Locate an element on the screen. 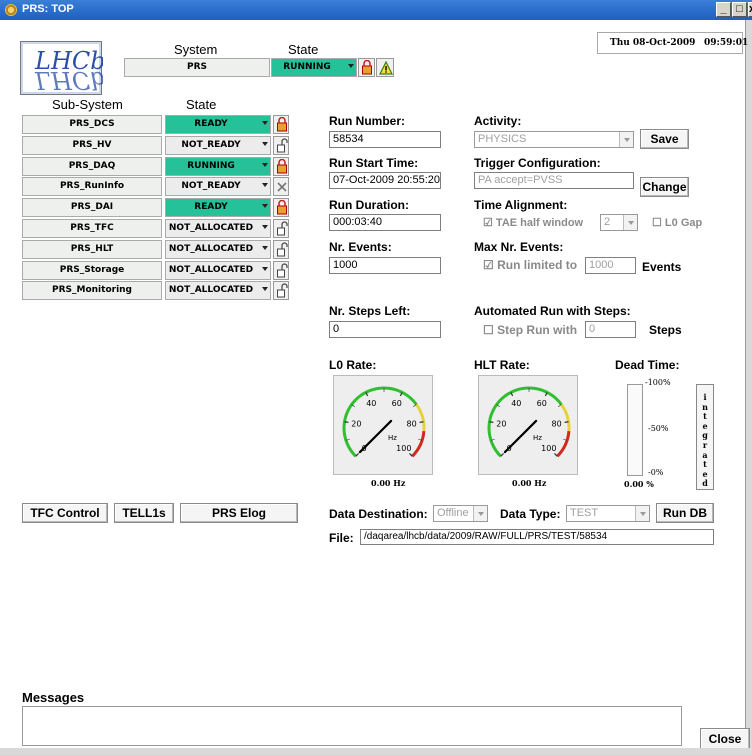 This screenshot has width=752, height=755. dead-time-100: -100% is located at coordinates (658, 382).